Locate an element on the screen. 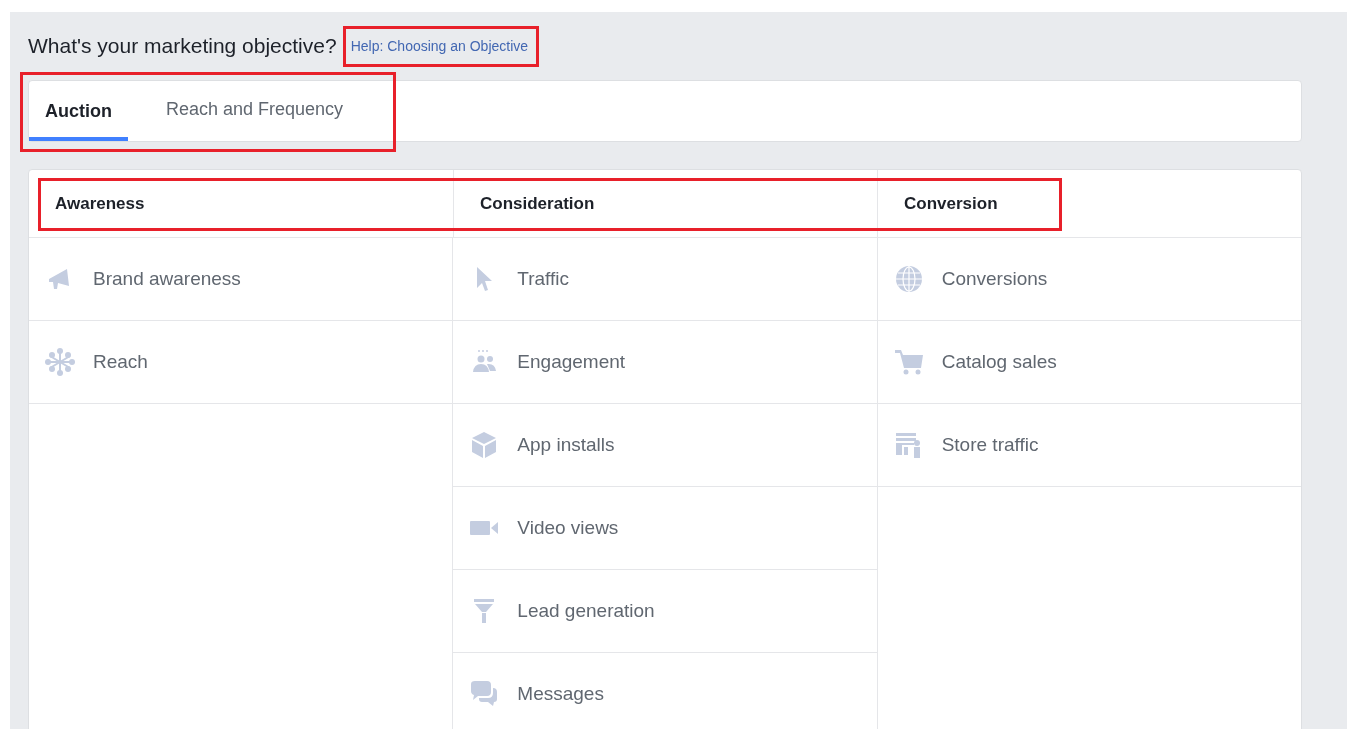 This screenshot has height=729, width=1347. objective-option: Catalog sales is located at coordinates (1089, 362).